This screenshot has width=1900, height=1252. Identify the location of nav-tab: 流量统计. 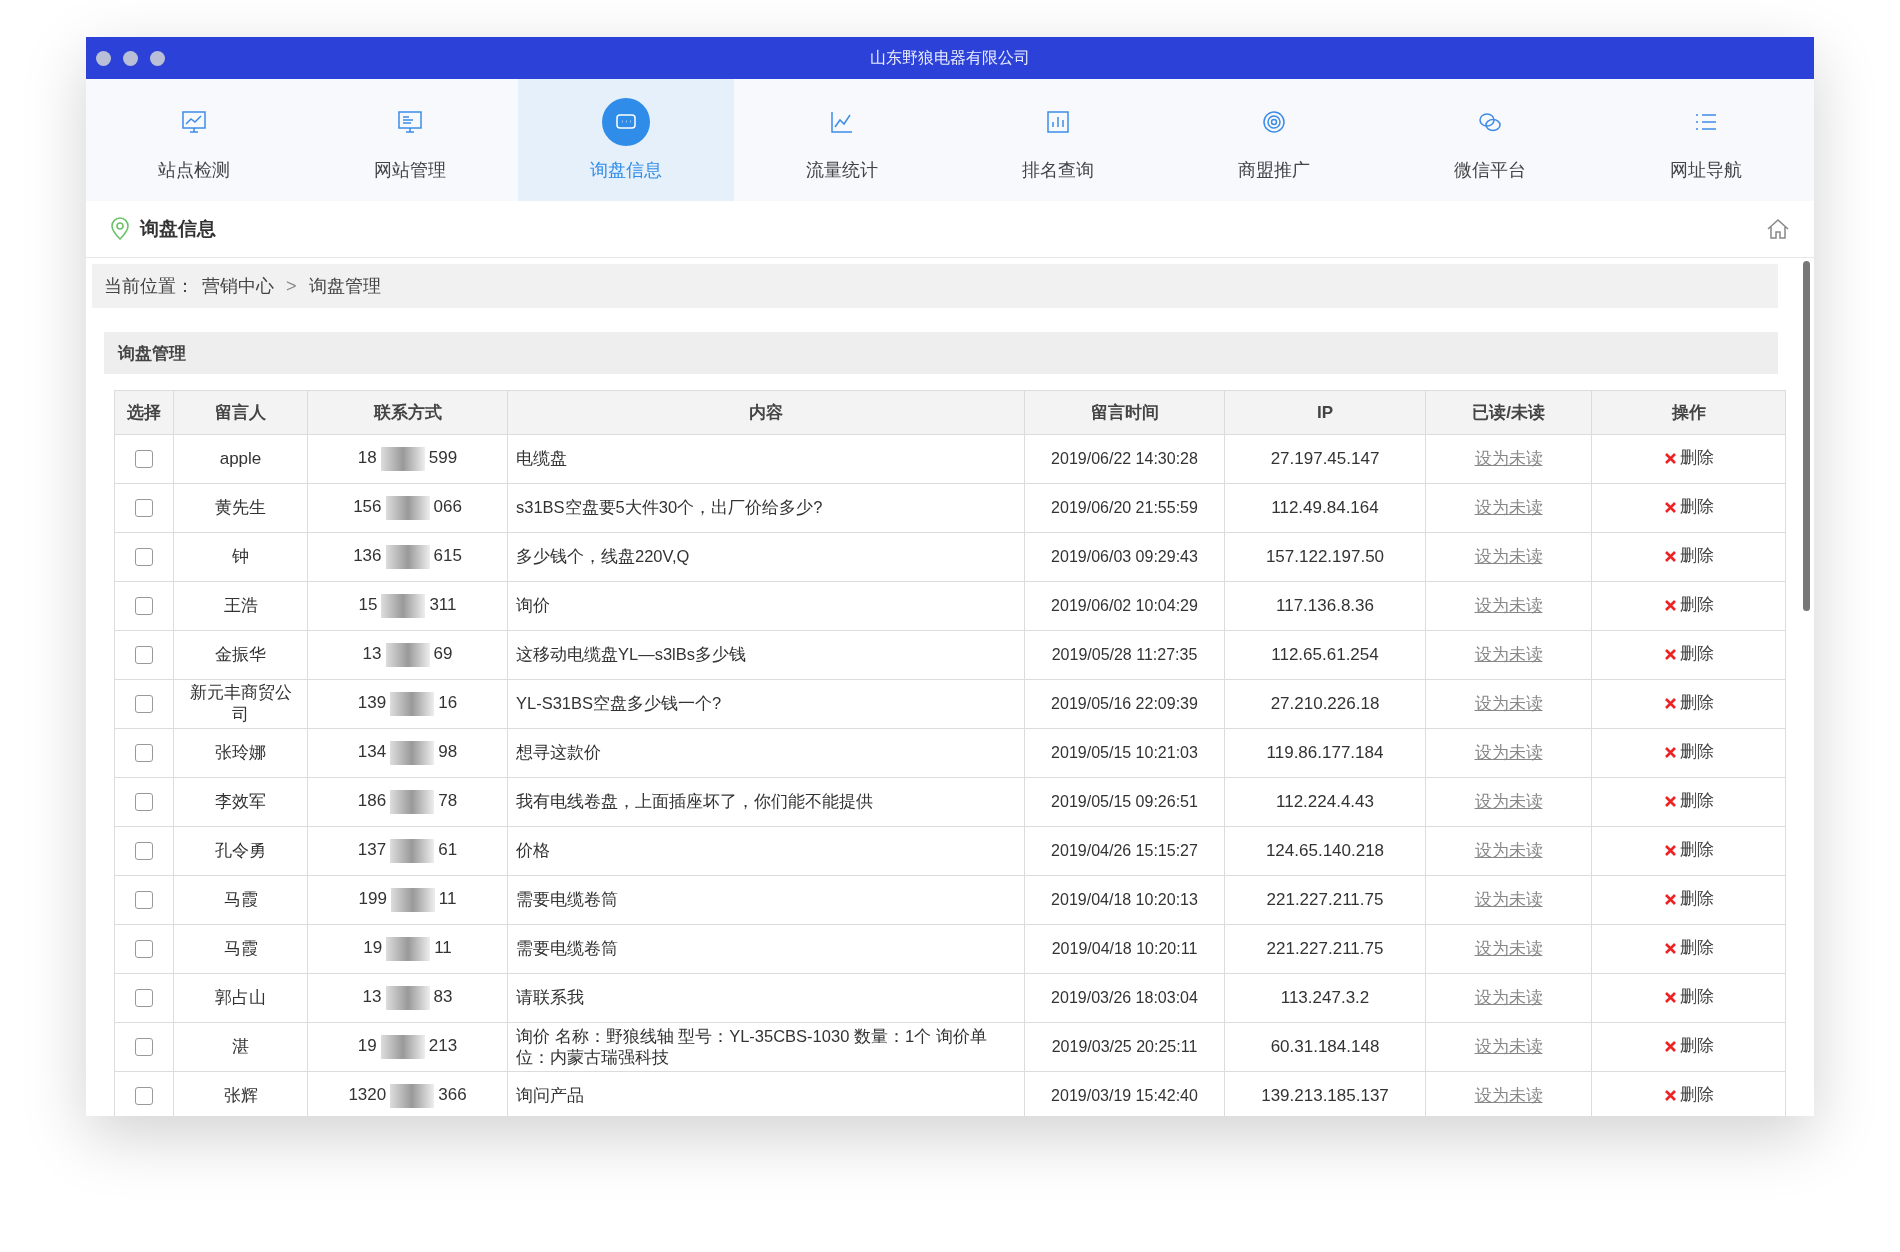
(842, 140).